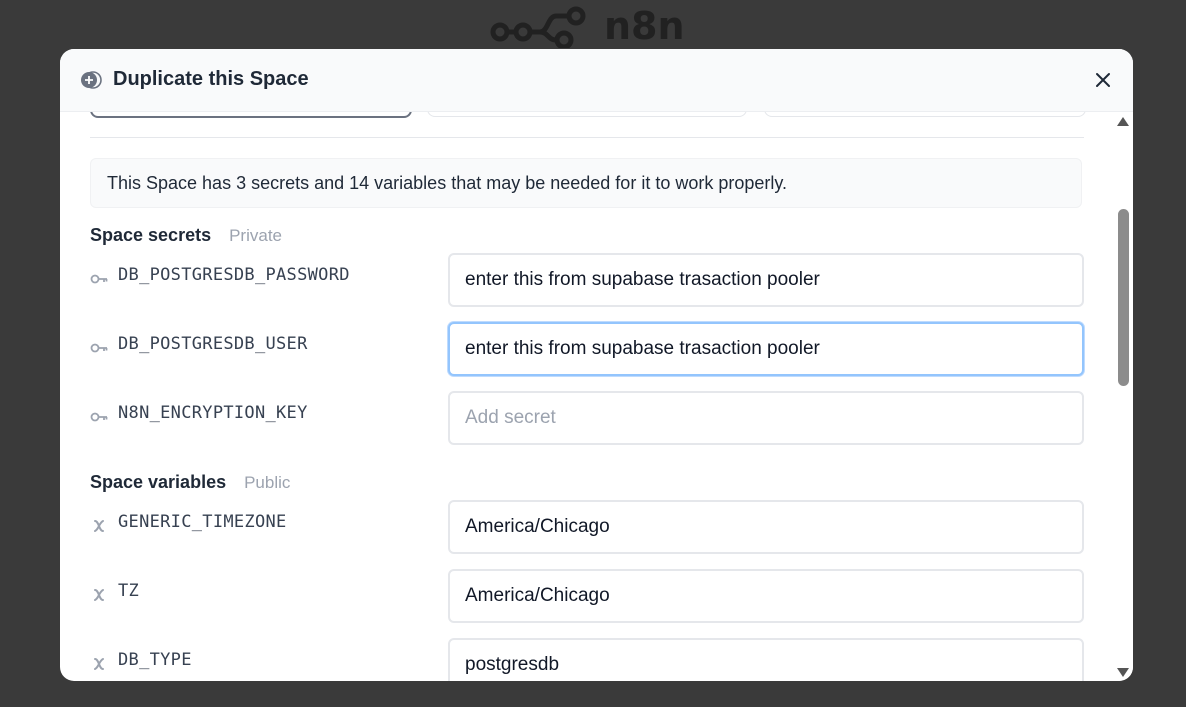  I want to click on modal-title: Duplicate this Space, so click(211, 79).